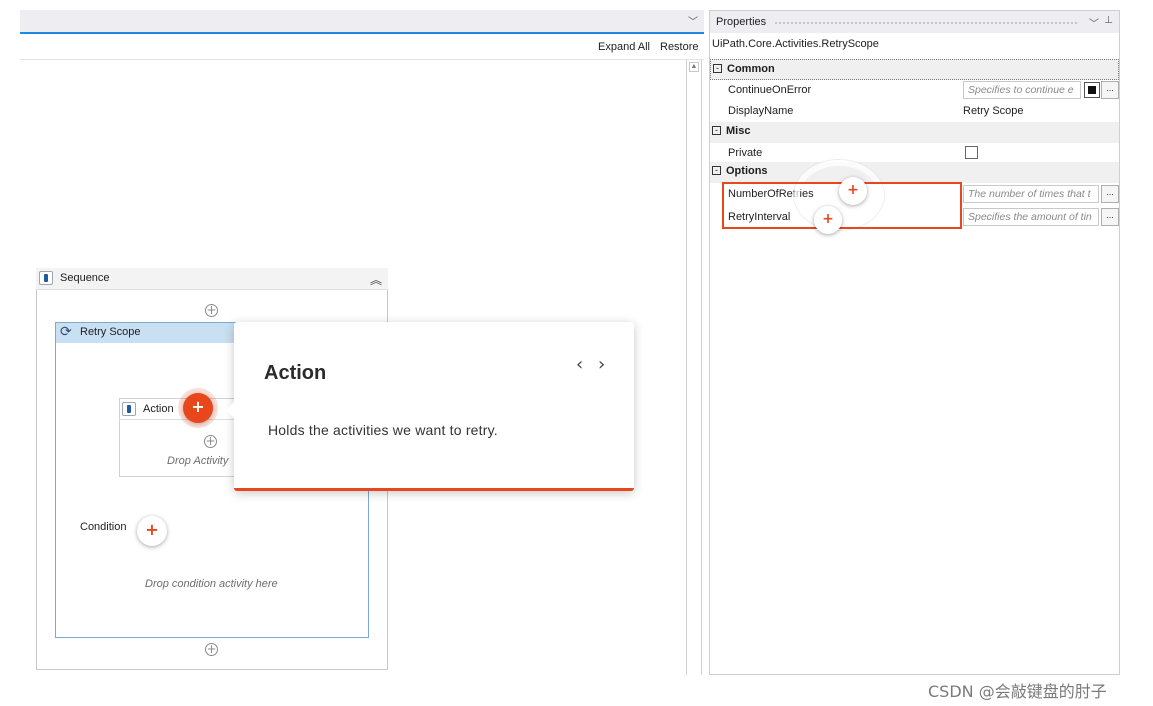 Image resolution: width=1153 pixels, height=706 pixels. What do you see at coordinates (1031, 217) in the screenshot?
I see `retry-interval-input: Specifies the amount of tin` at bounding box center [1031, 217].